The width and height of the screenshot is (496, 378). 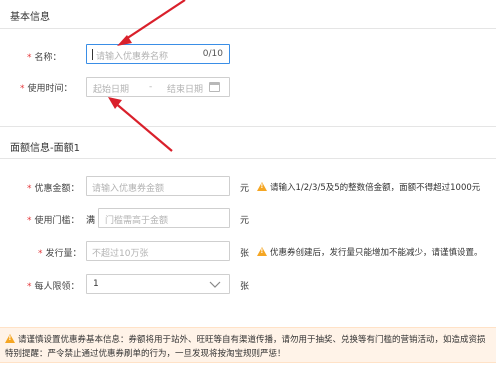 What do you see at coordinates (248, 126) in the screenshot?
I see `denomination-top-divider` at bounding box center [248, 126].